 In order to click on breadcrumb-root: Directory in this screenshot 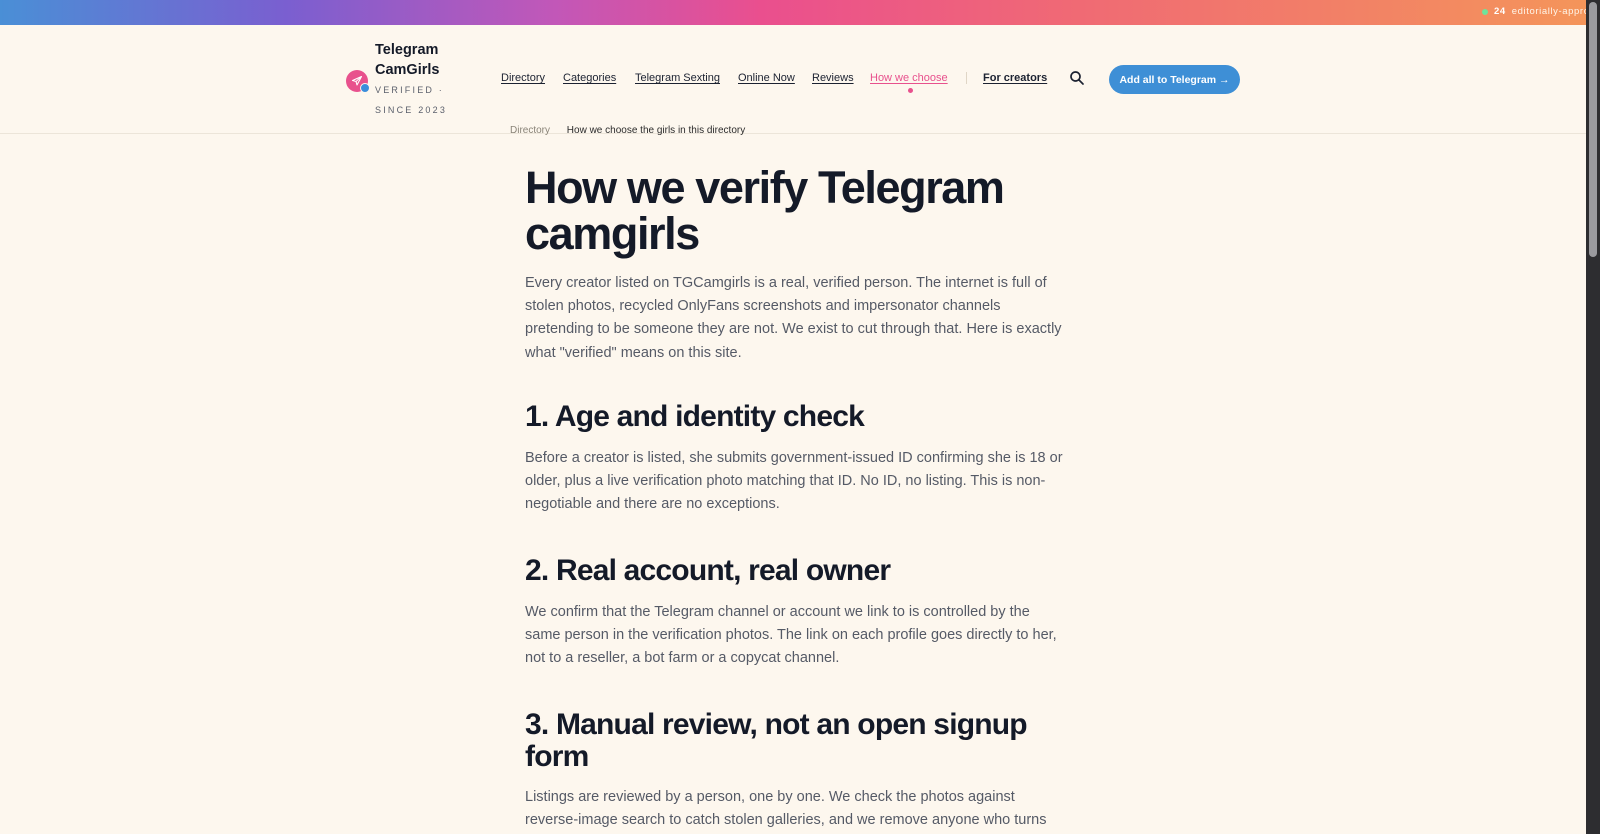, I will do `click(530, 130)`.